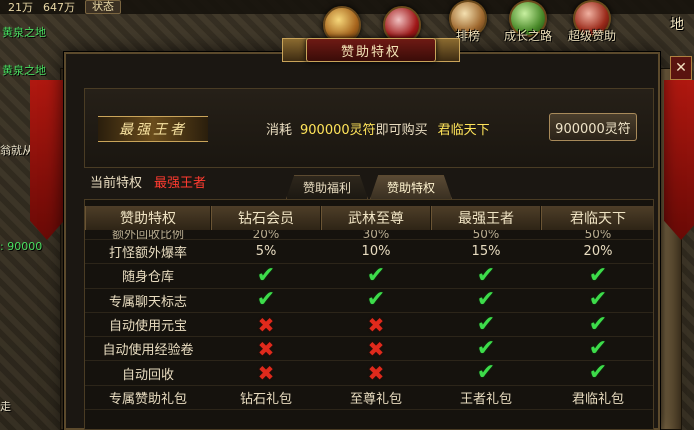 The image size is (694, 430). Describe the element at coordinates (148, 181) in the screenshot. I see `current-privilege-line: 当前特权 最强王者` at that location.